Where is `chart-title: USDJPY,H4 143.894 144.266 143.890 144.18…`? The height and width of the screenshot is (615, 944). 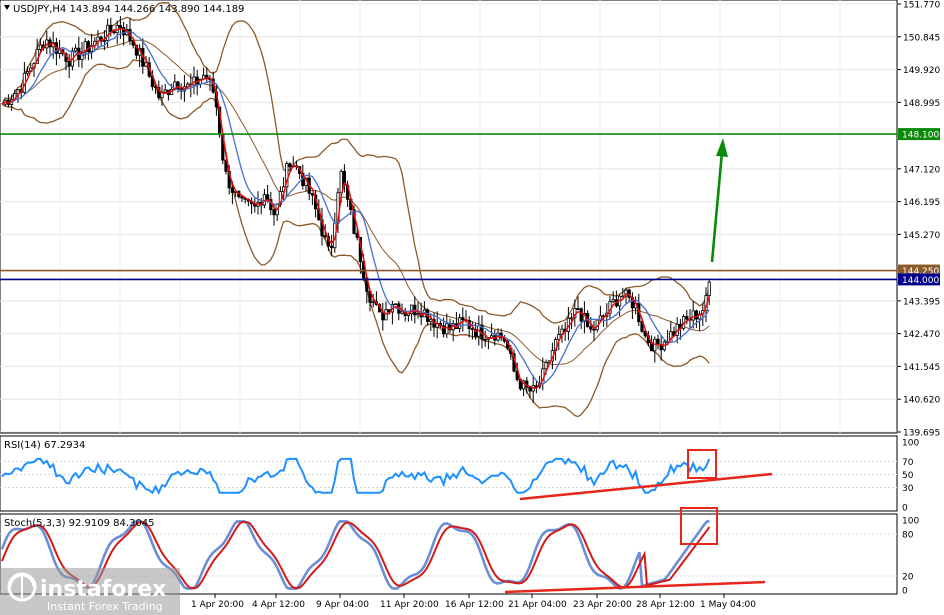 chart-title: USDJPY,H4 143.894 144.266 143.890 144.18… is located at coordinates (128, 9).